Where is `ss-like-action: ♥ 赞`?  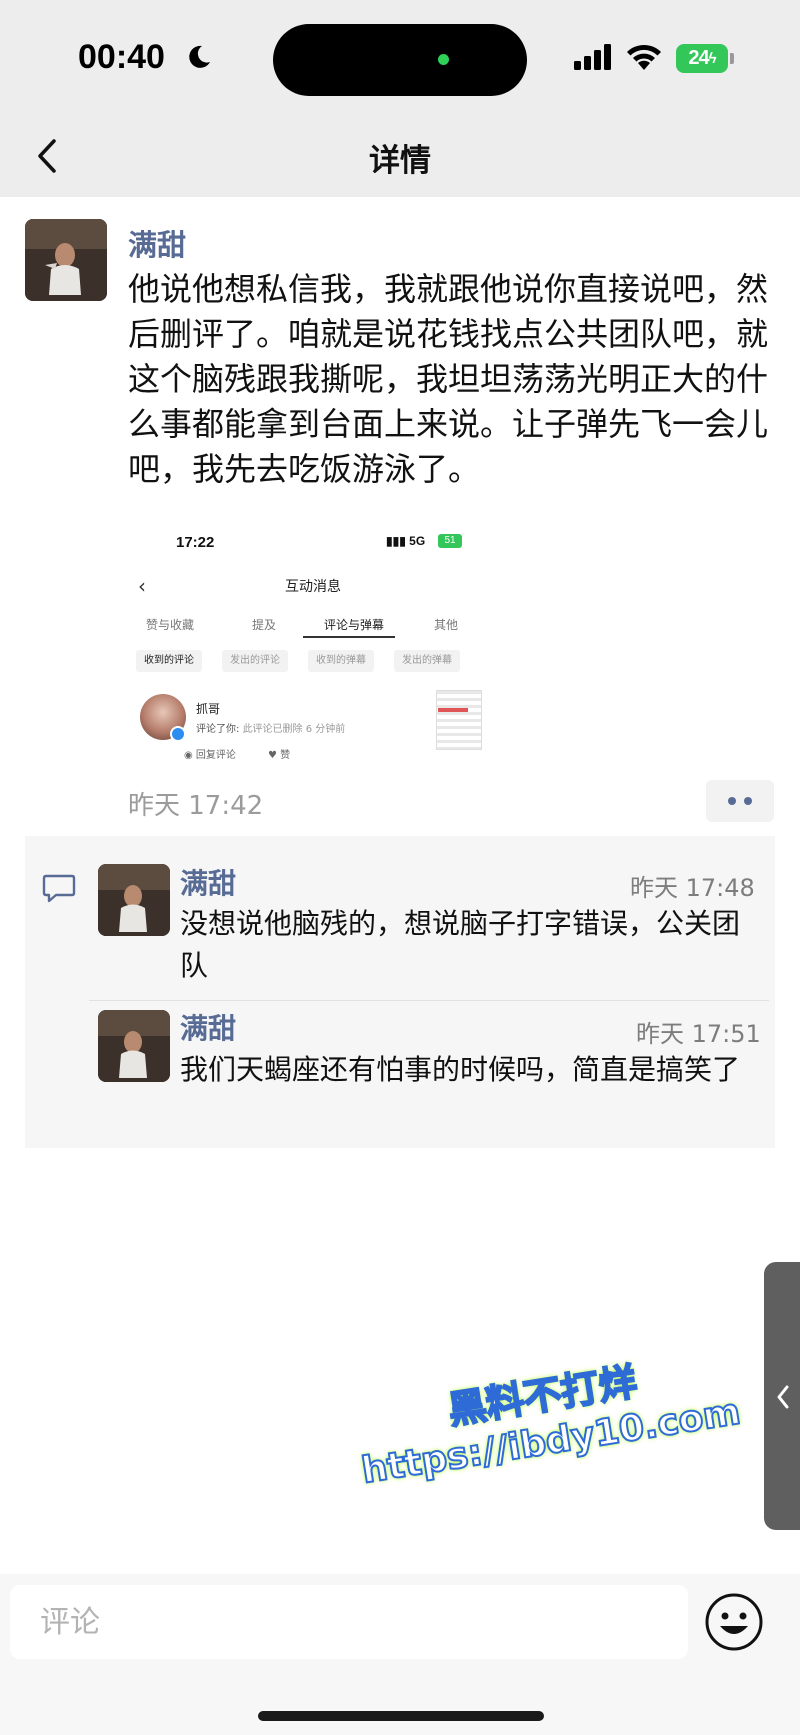
ss-like-action: ♥ 赞 is located at coordinates (279, 755).